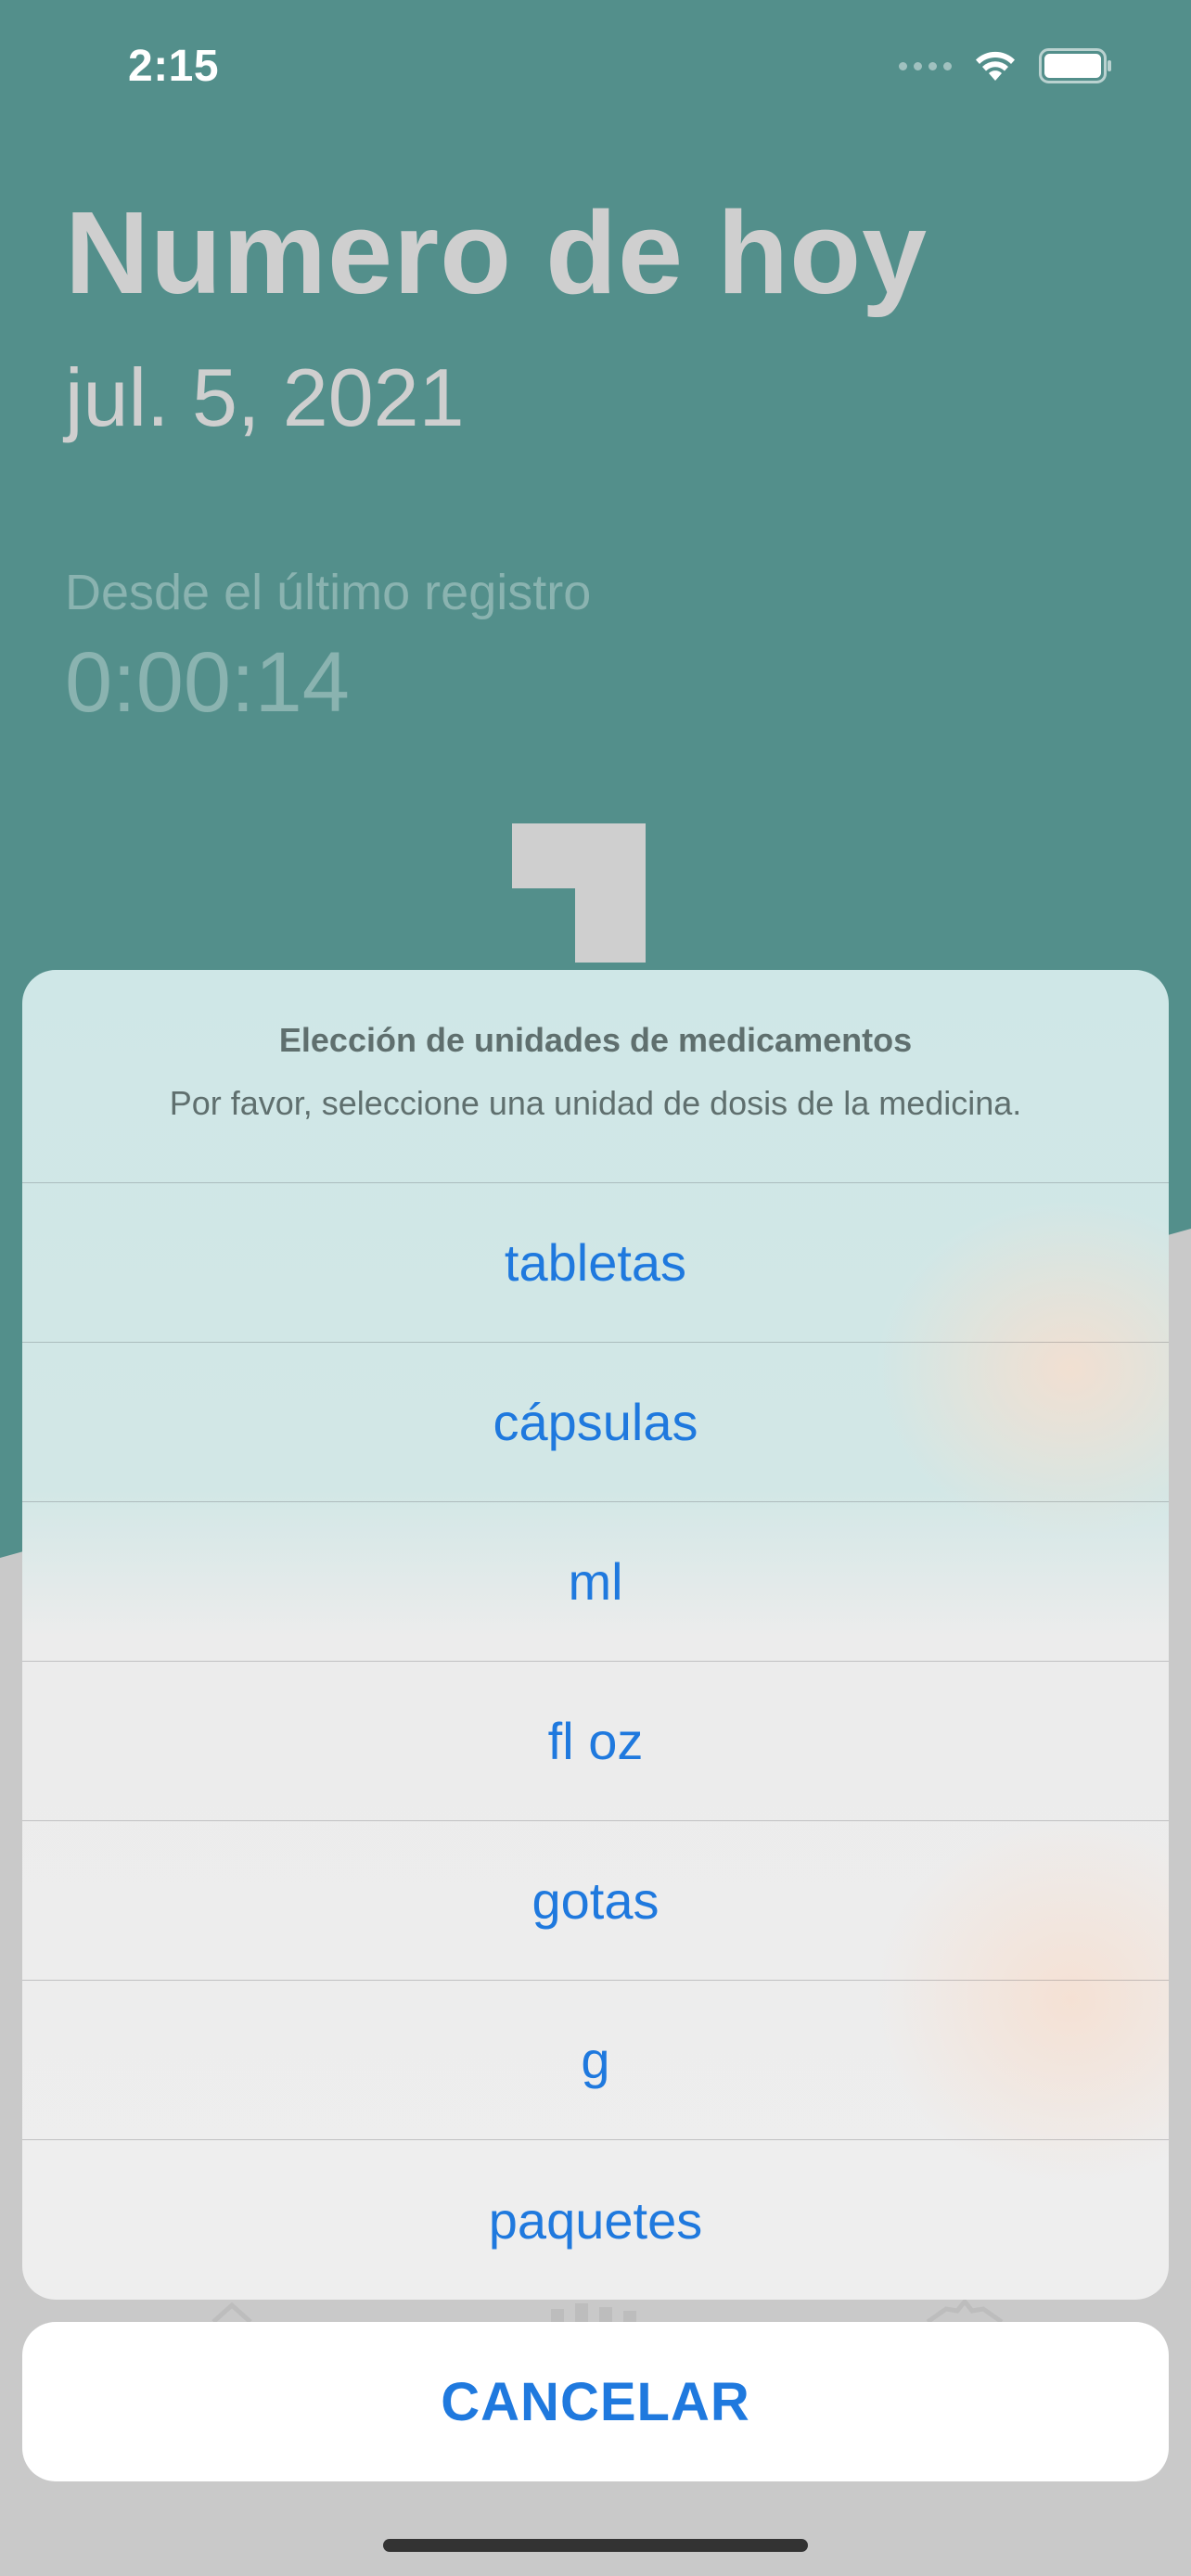 Image resolution: width=1191 pixels, height=2576 pixels. What do you see at coordinates (595, 1423) in the screenshot?
I see `unit-option-capsulas: cápsulas` at bounding box center [595, 1423].